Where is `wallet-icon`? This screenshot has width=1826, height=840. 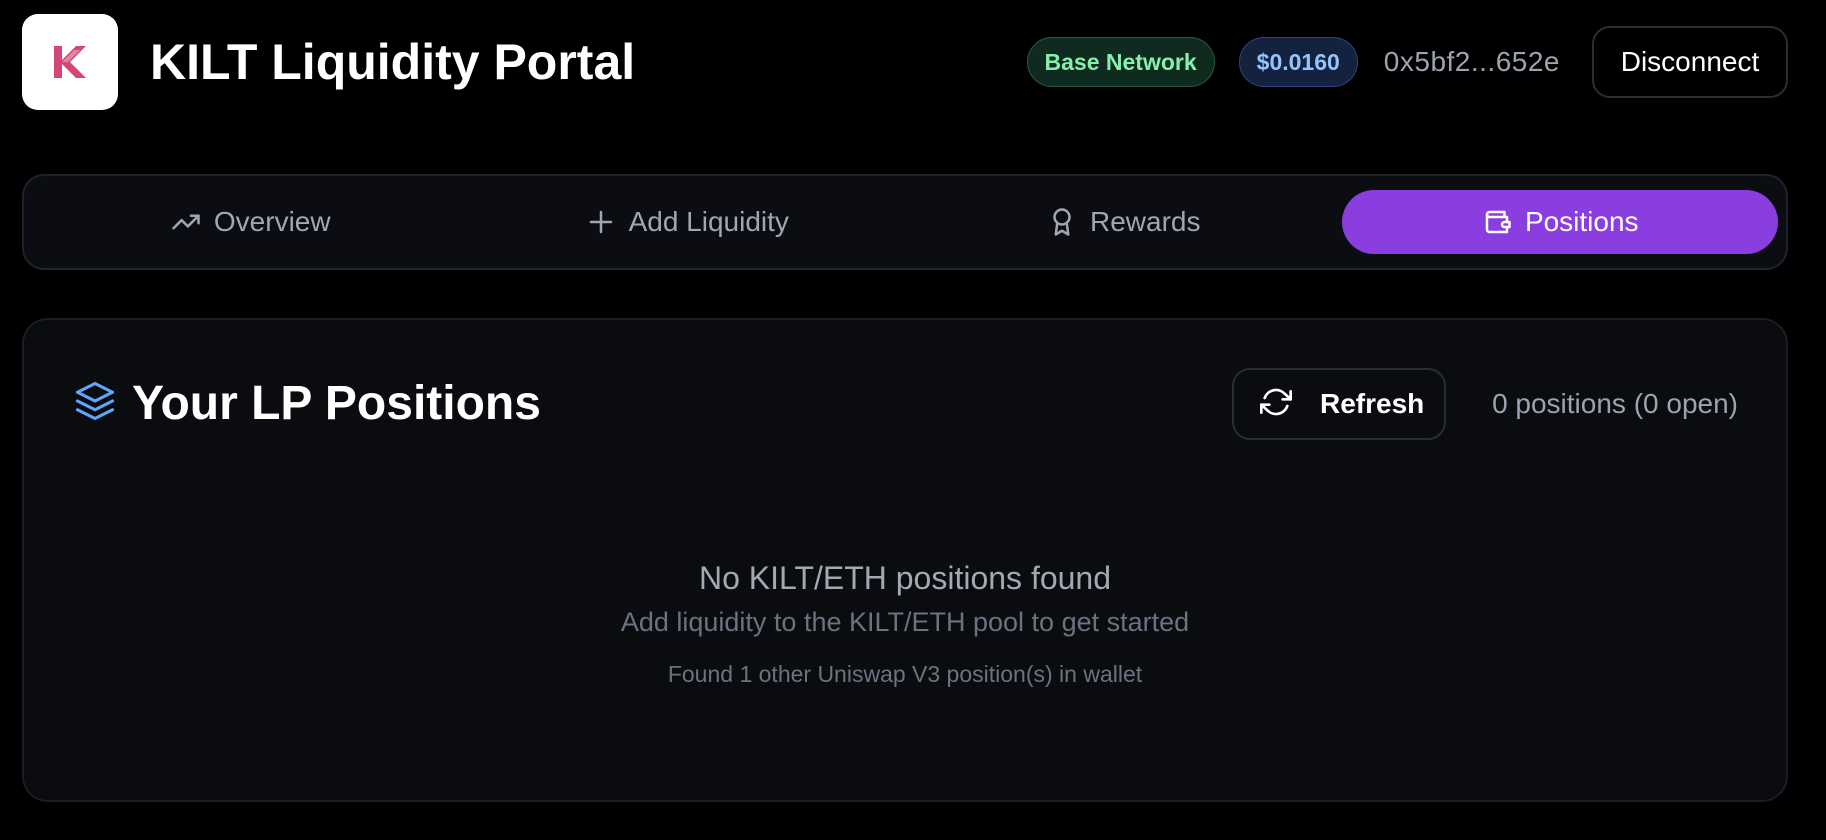 wallet-icon is located at coordinates (1497, 222).